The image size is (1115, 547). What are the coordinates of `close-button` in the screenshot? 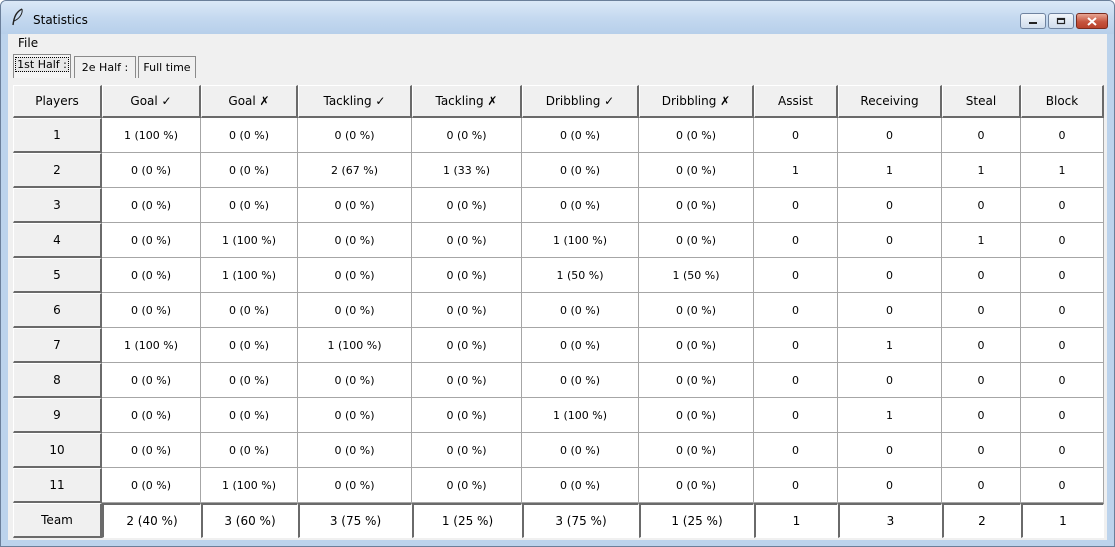 It's located at (1092, 21).